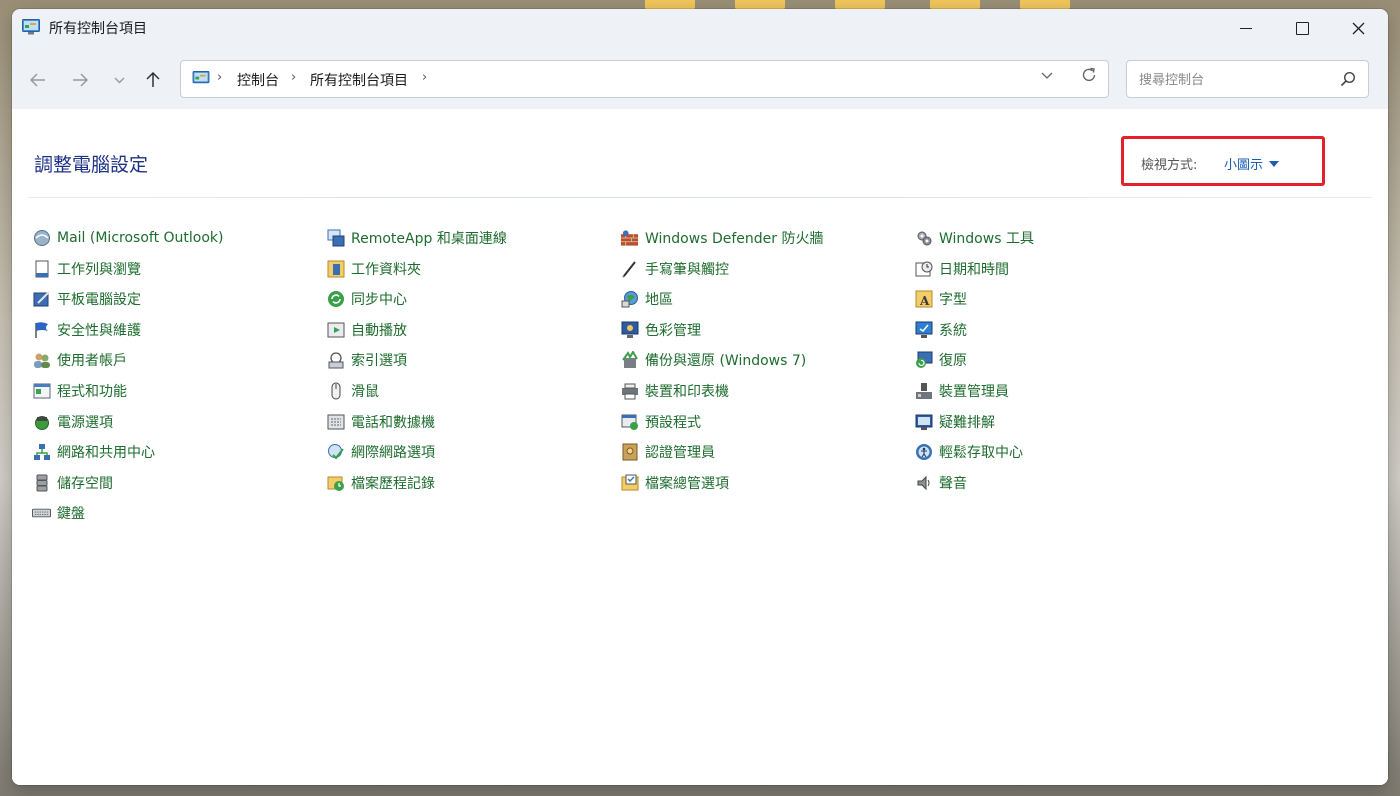 This screenshot has height=796, width=1400. I want to click on item-label: 工作列與瀏覽, so click(99, 269).